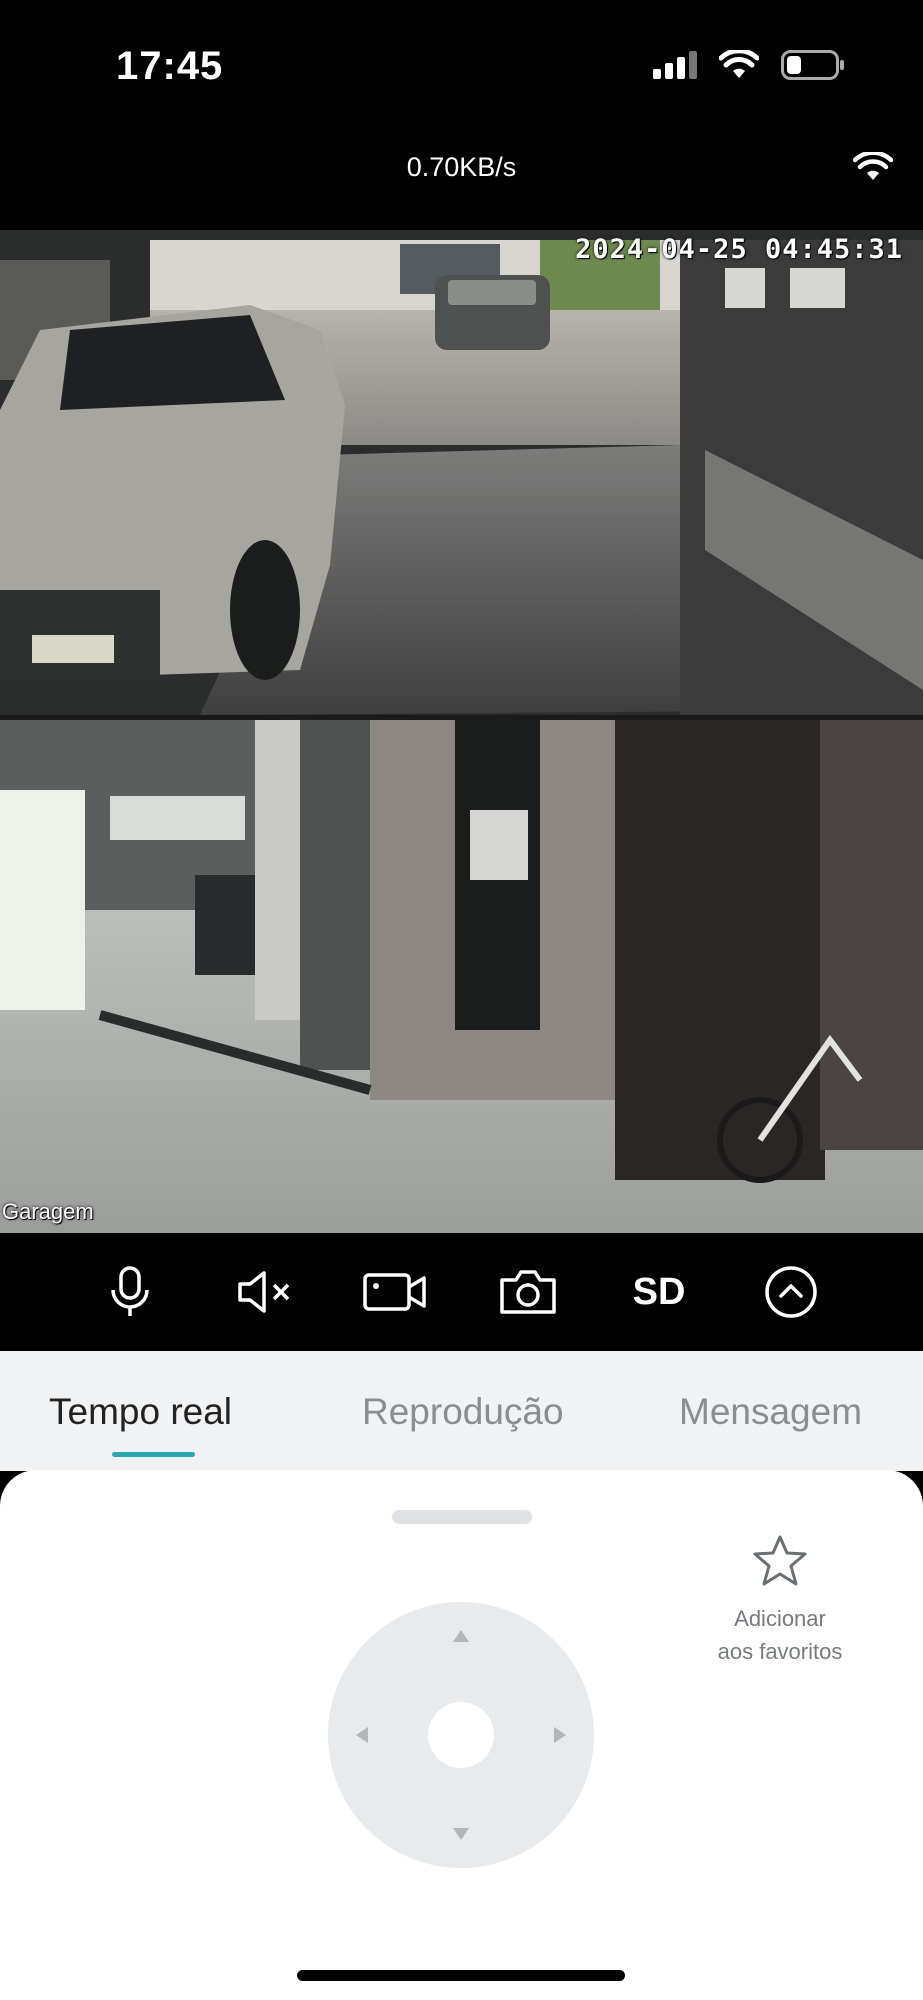 Image resolution: width=923 pixels, height=2000 pixels. I want to click on view-tabs: Tempo real Reprodução Mensagem, so click(461, 1411).